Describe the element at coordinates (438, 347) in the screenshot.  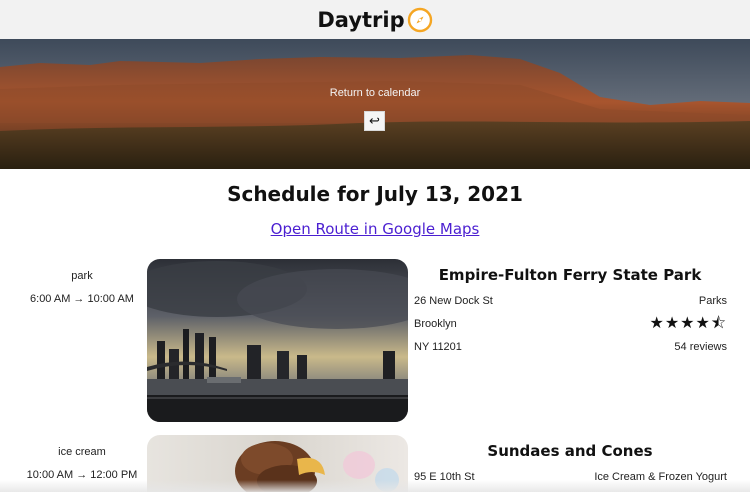
I see `address-state-zip: NY 11201` at that location.